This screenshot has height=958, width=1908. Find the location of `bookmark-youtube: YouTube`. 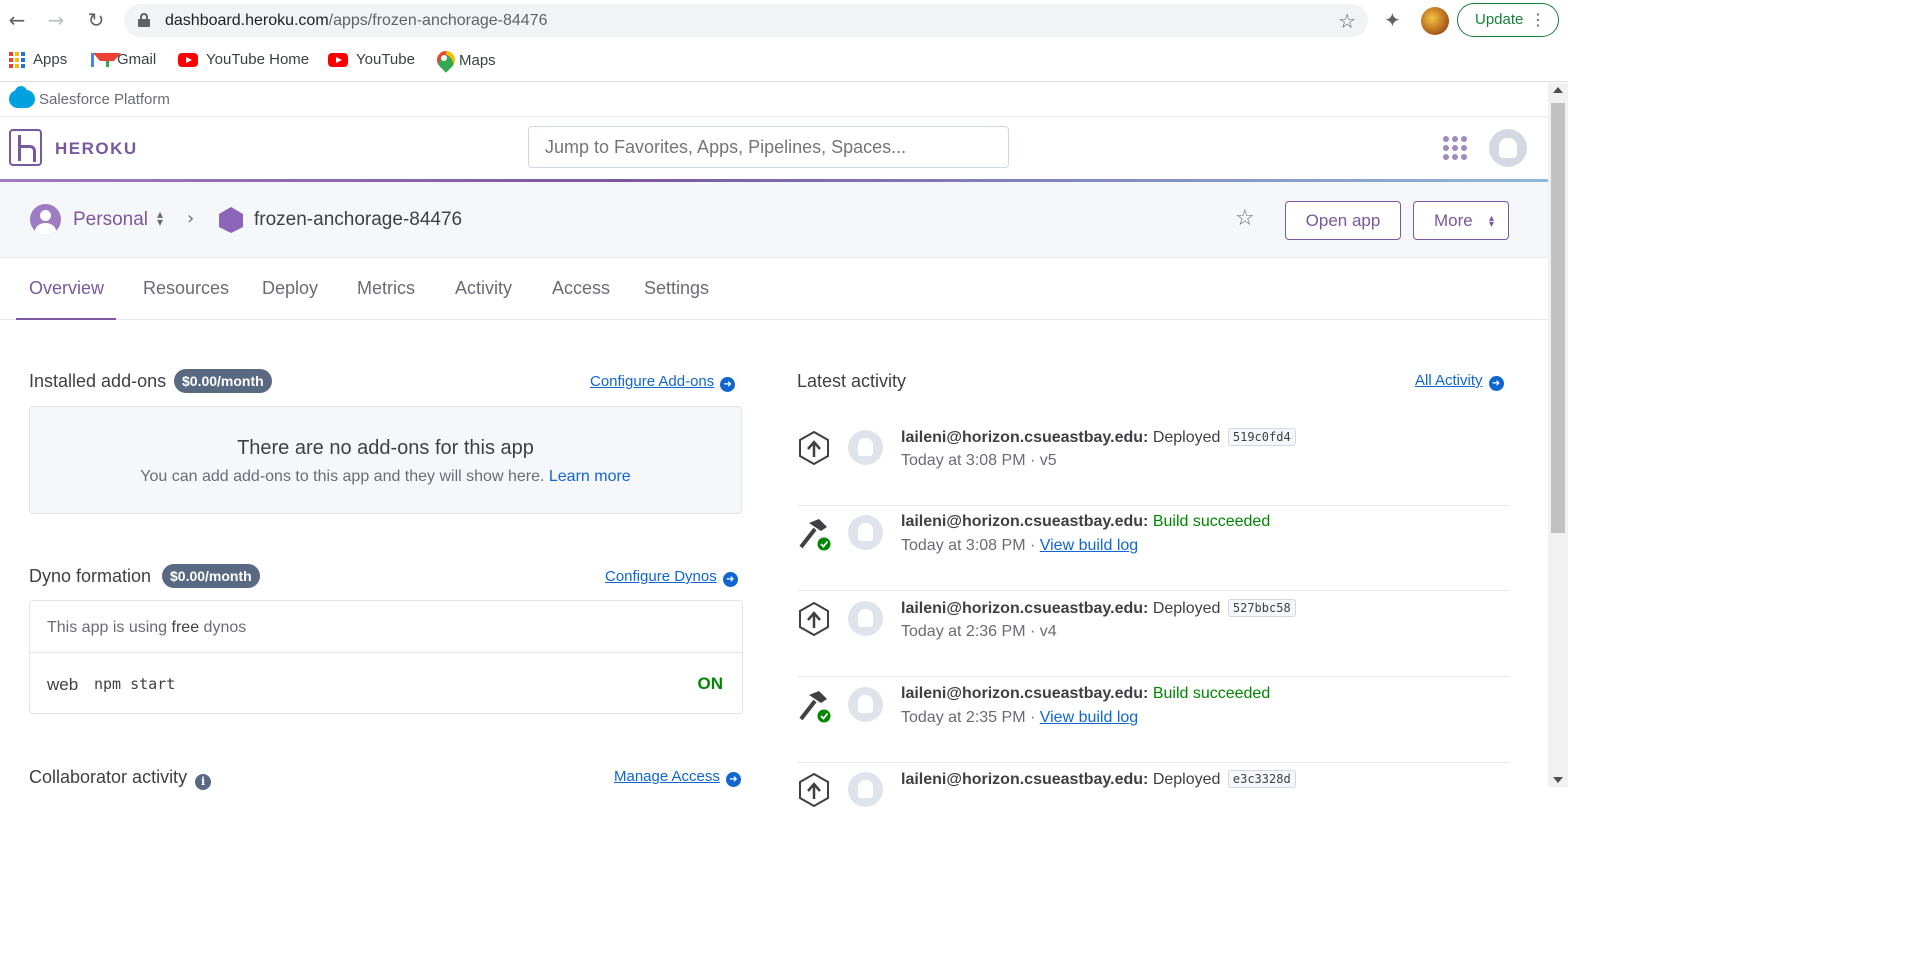

bookmark-youtube: YouTube is located at coordinates (371, 59).